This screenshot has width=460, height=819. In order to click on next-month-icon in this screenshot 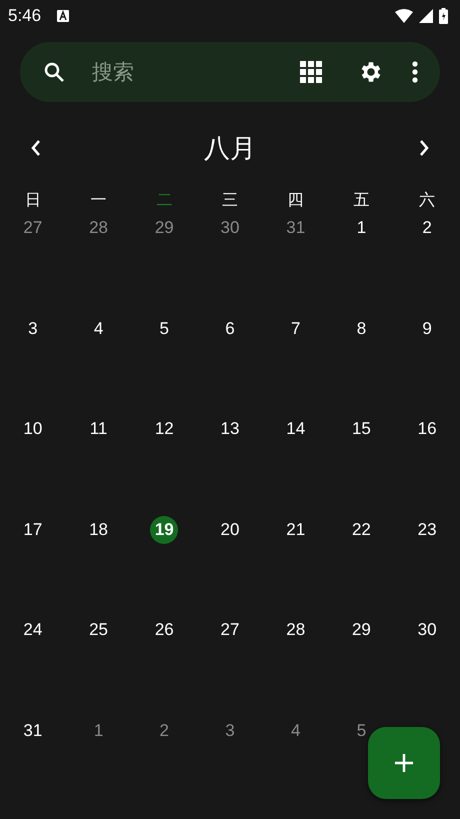, I will do `click(424, 148)`.